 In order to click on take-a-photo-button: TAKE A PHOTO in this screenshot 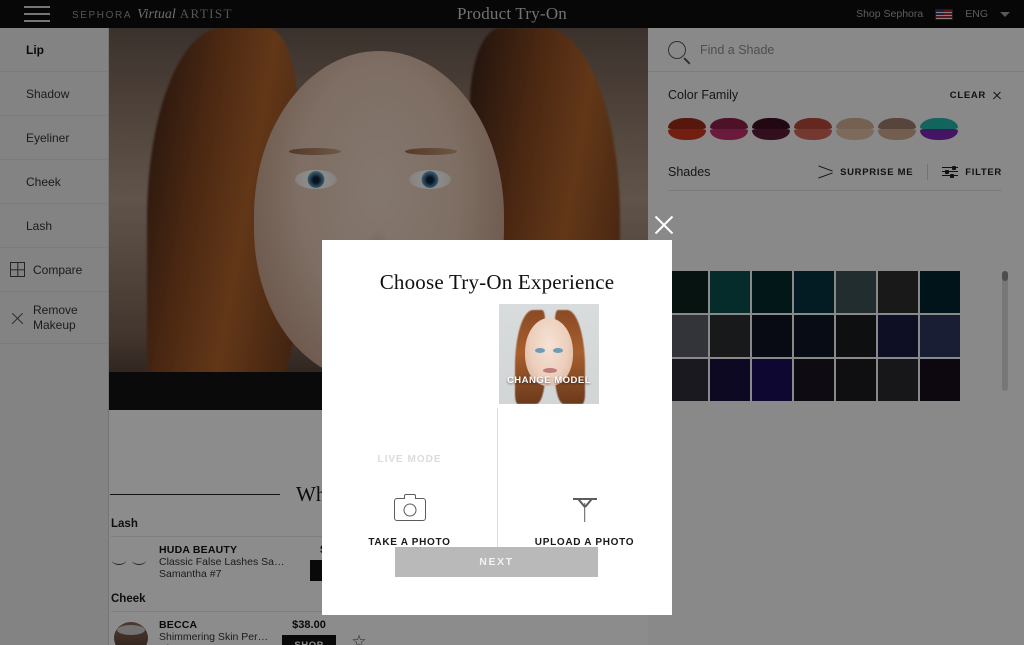, I will do `click(409, 521)`.